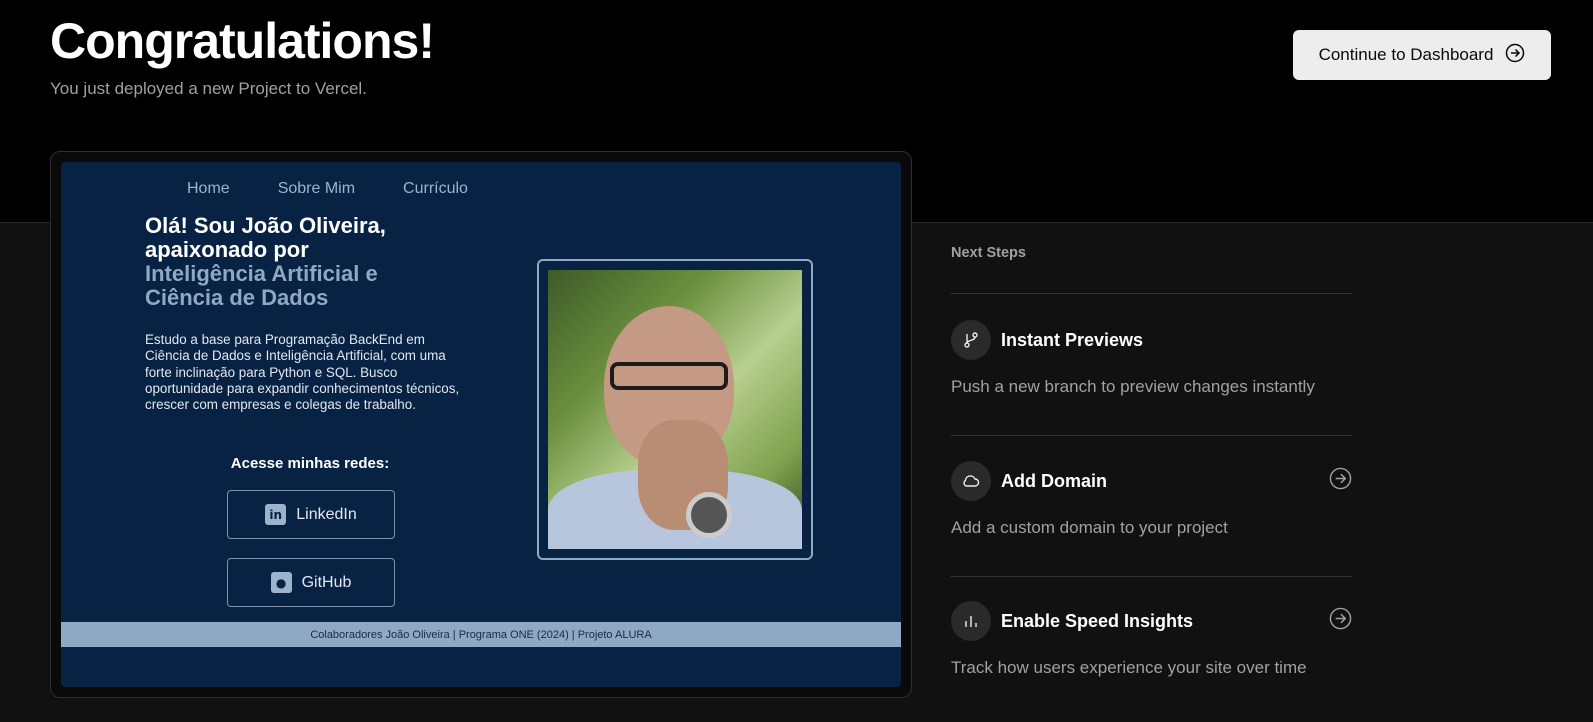 This screenshot has width=1593, height=722. I want to click on continue-to-dashboard-button: Continue to Dashboard, so click(1422, 55).